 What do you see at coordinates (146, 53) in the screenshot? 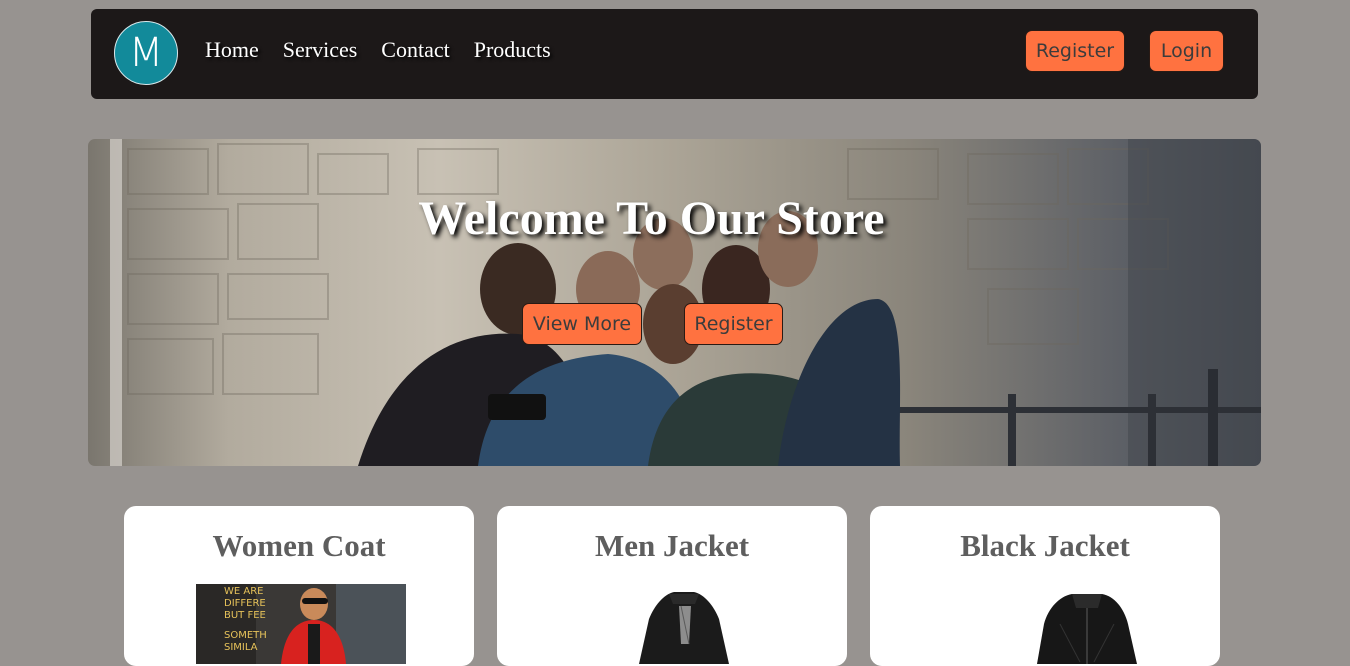
I see `logo: M` at bounding box center [146, 53].